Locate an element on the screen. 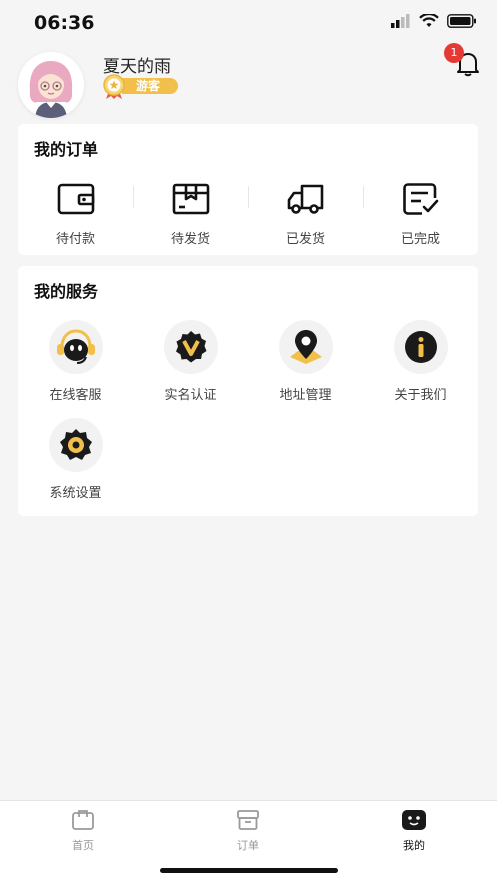  service-online-support: 在线客服 is located at coordinates (75, 361).